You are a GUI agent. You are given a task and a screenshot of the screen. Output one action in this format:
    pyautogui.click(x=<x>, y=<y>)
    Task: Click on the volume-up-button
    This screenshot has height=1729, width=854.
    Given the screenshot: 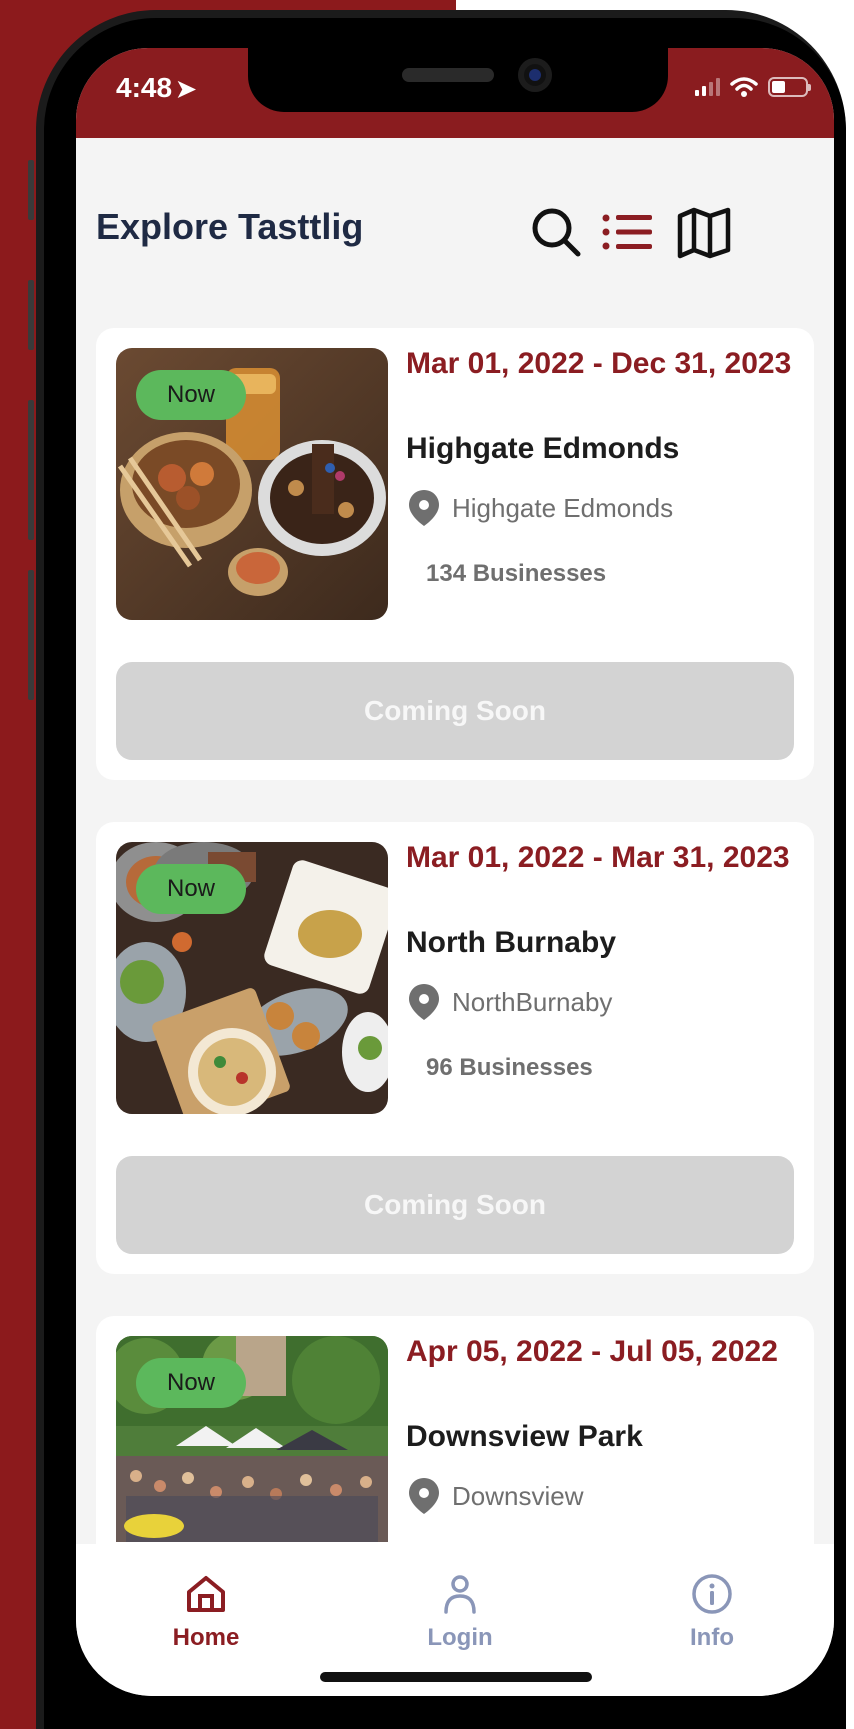 What is the action you would take?
    pyautogui.click(x=31, y=315)
    